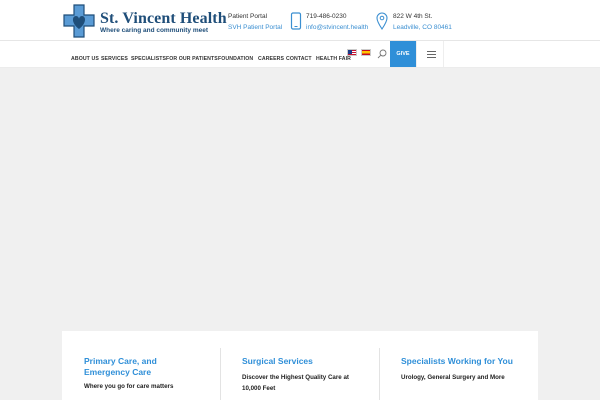 The height and width of the screenshot is (400, 600). Describe the element at coordinates (422, 27) in the screenshot. I see `address-city: Leadville, CO 80461` at that location.